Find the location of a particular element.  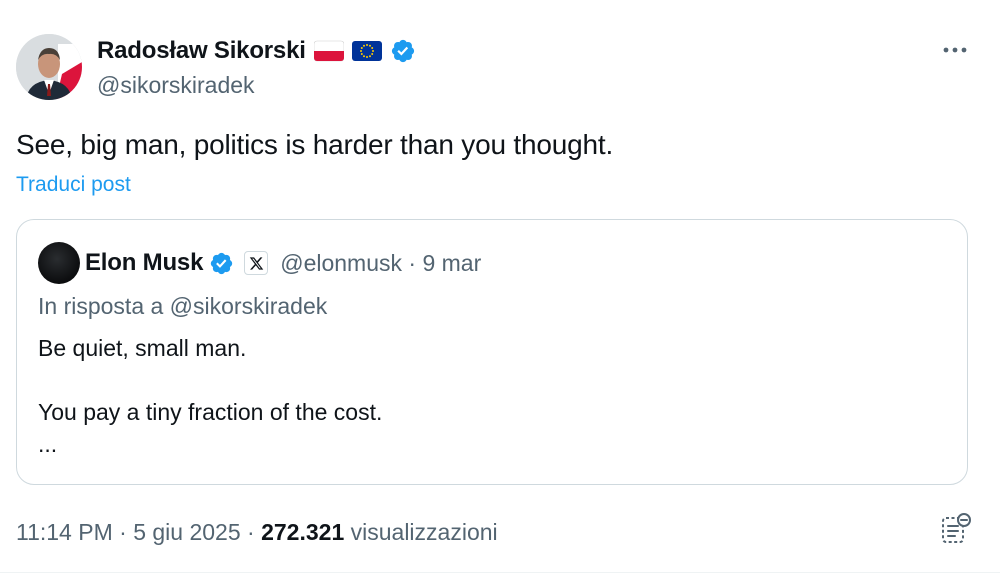

quoted-post-header: Elon Musk @elonmusk · 9 mar is located at coordinates (283, 263).